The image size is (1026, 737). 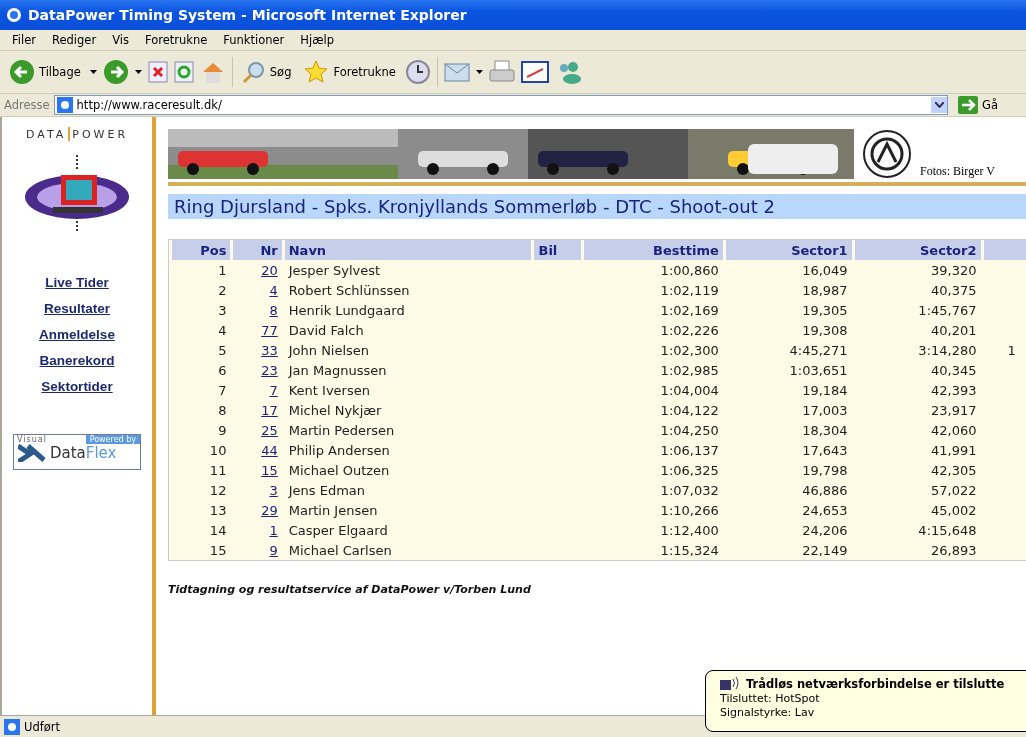 I want to click on table-cell-text: 4, so click(x=222, y=330).